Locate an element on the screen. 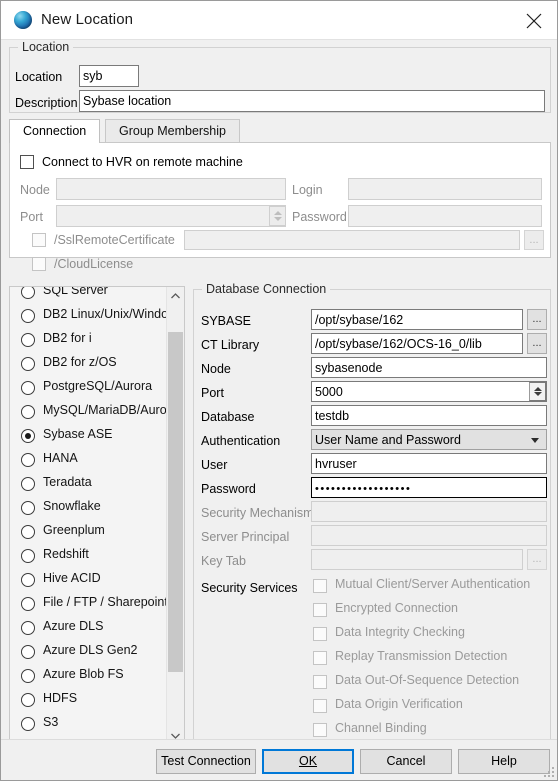 This screenshot has height=781, width=558. radio-azure-blob-fs is located at coordinates (28, 676).